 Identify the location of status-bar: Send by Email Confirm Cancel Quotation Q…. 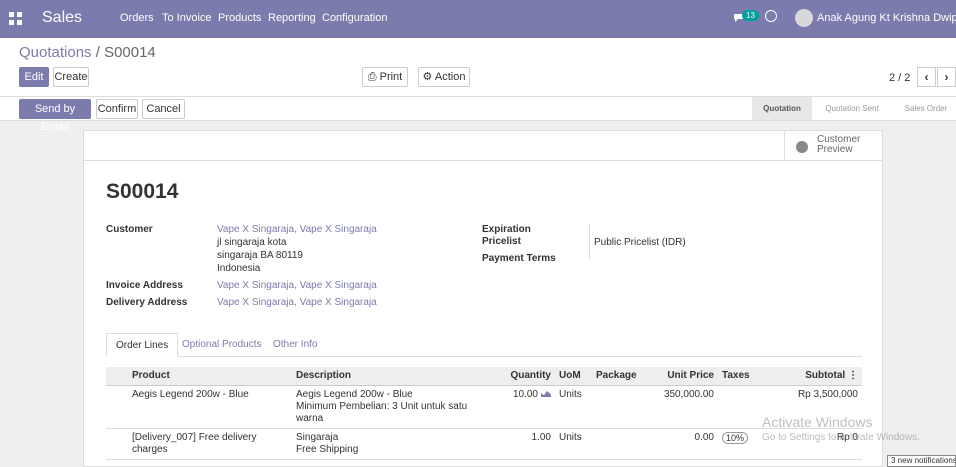
(478, 115).